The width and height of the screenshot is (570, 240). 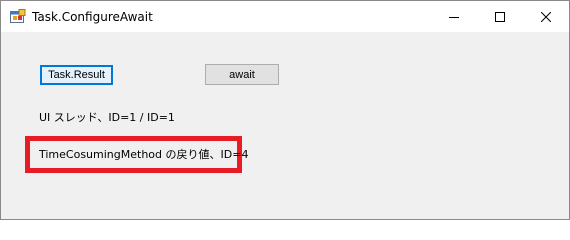 I want to click on minimize-icon, so click(x=454, y=17).